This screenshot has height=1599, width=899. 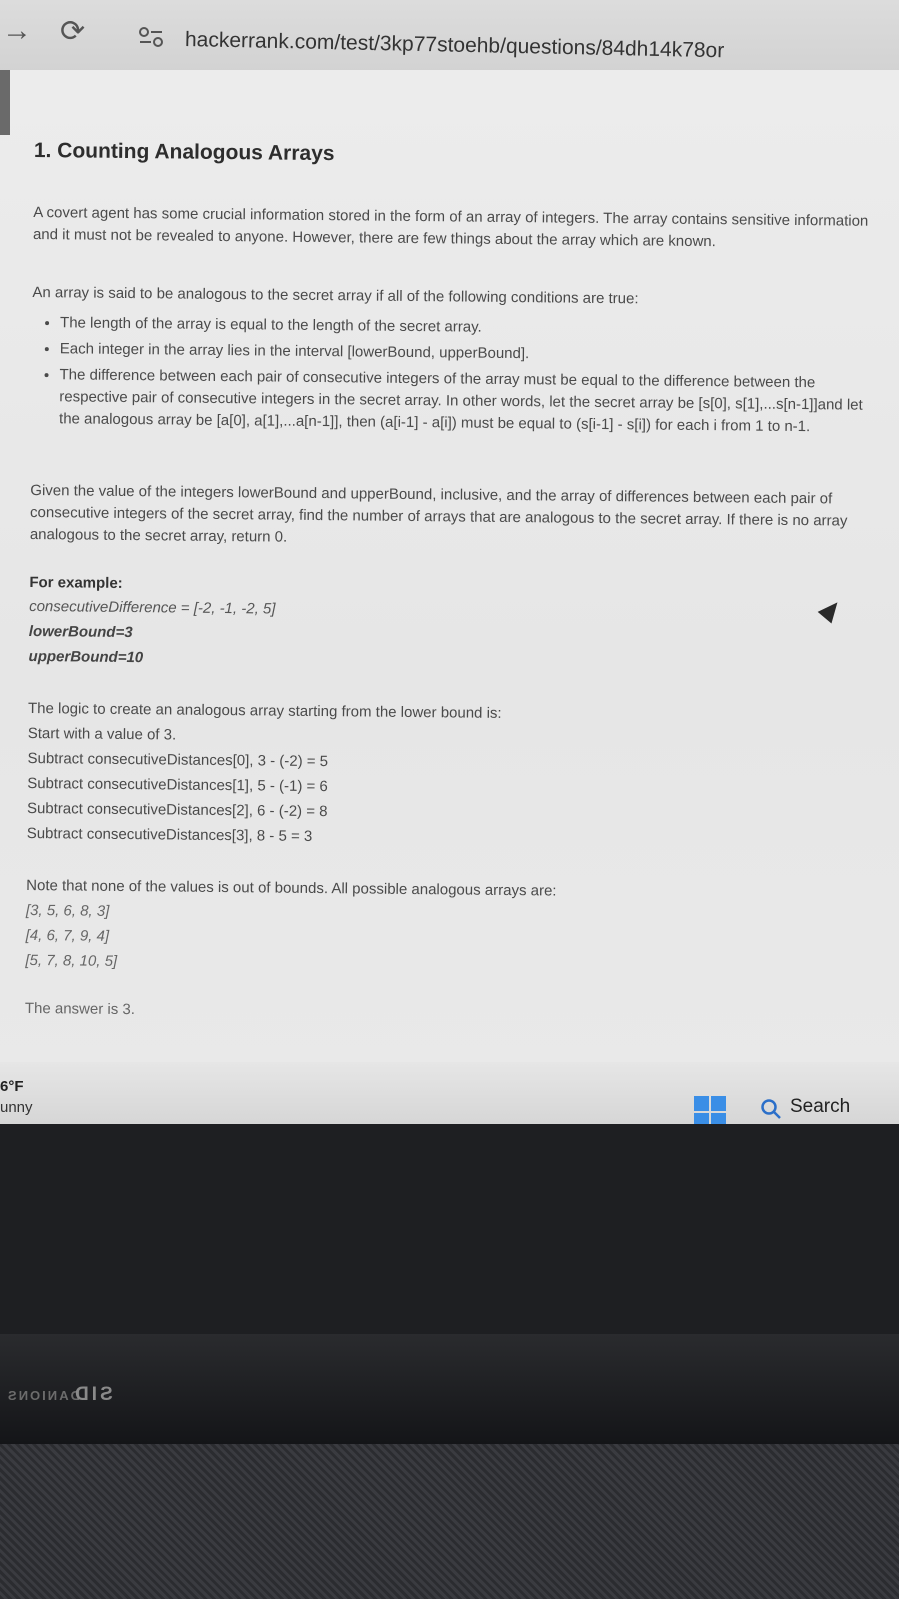 I want to click on site-info-icon, so click(x=151, y=37).